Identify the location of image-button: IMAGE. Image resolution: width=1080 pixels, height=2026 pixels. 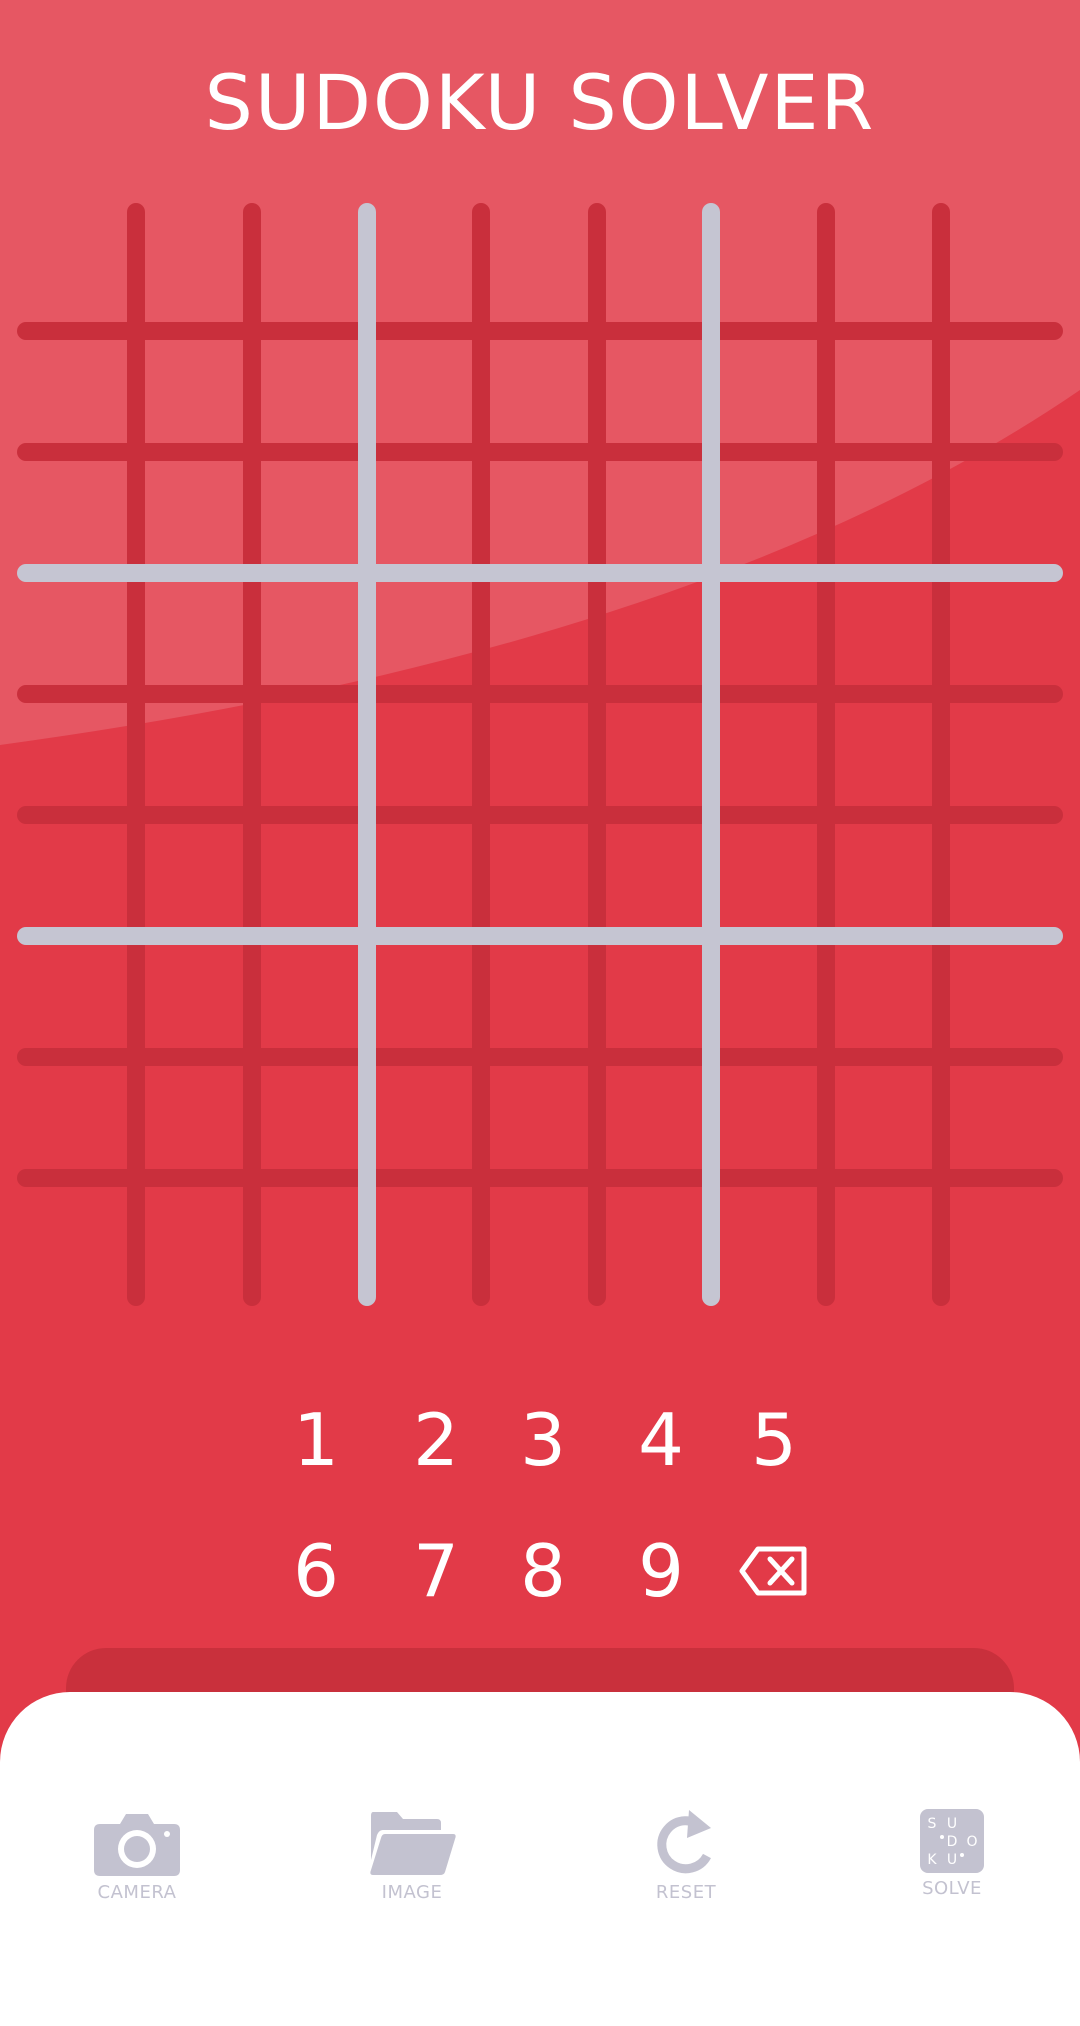
(412, 1863).